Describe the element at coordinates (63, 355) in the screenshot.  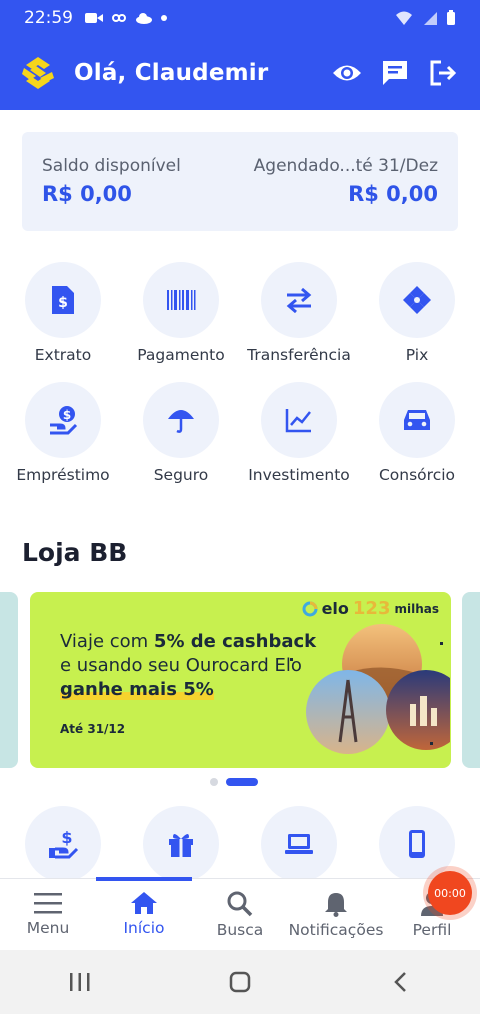
I see `shortcut-label: Extrato` at that location.